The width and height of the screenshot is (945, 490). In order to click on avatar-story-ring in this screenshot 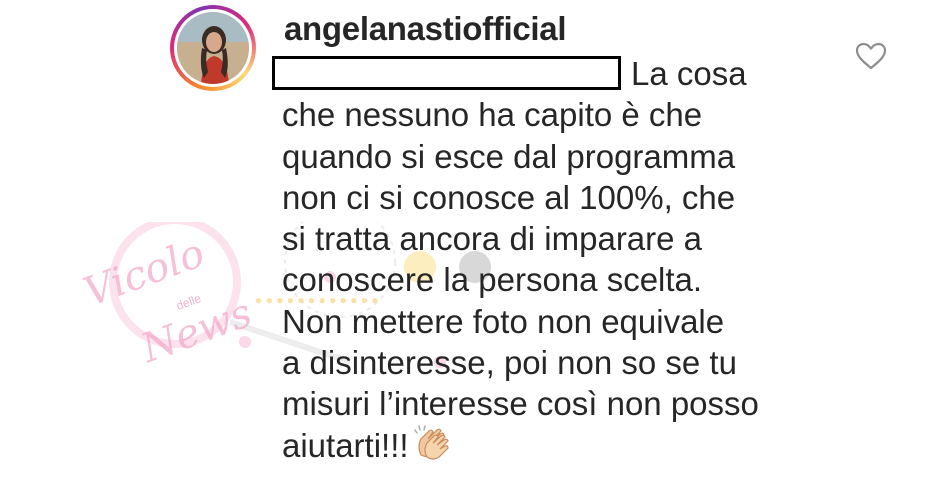, I will do `click(213, 48)`.